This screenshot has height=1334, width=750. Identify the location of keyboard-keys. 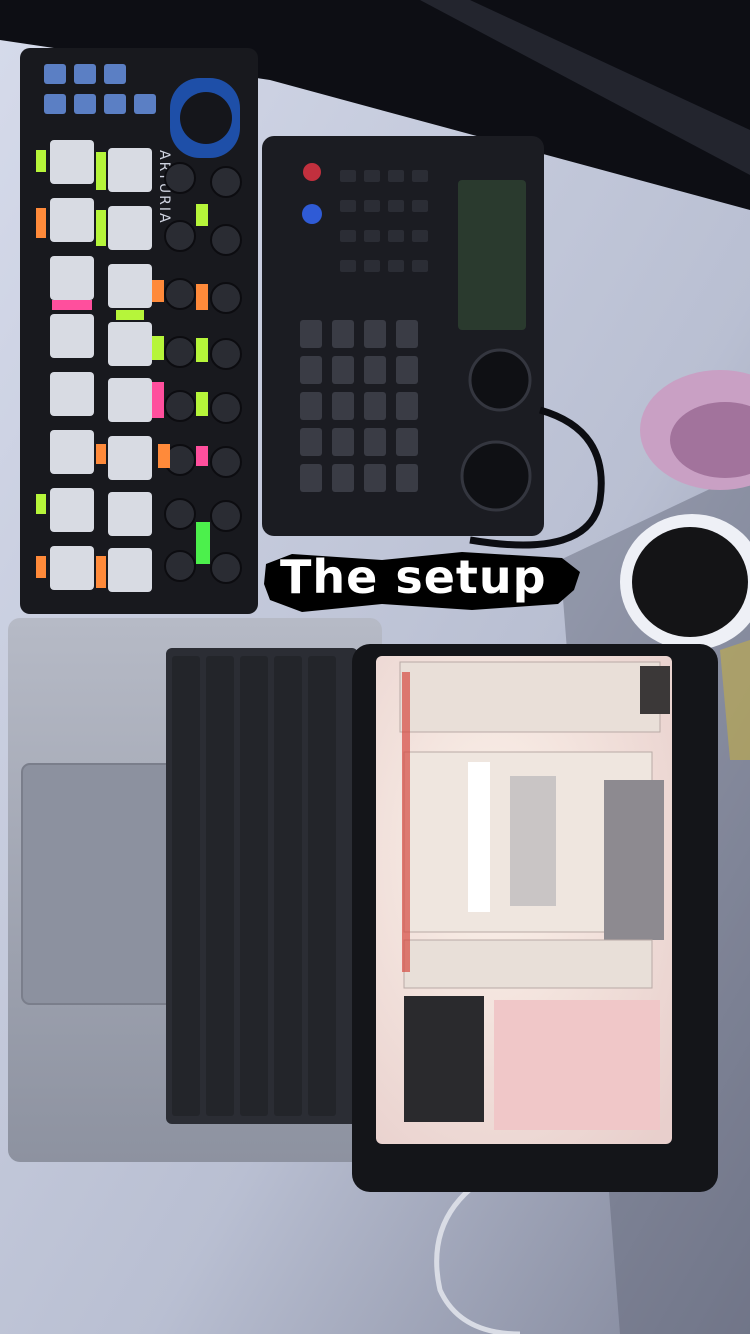
(254, 886).